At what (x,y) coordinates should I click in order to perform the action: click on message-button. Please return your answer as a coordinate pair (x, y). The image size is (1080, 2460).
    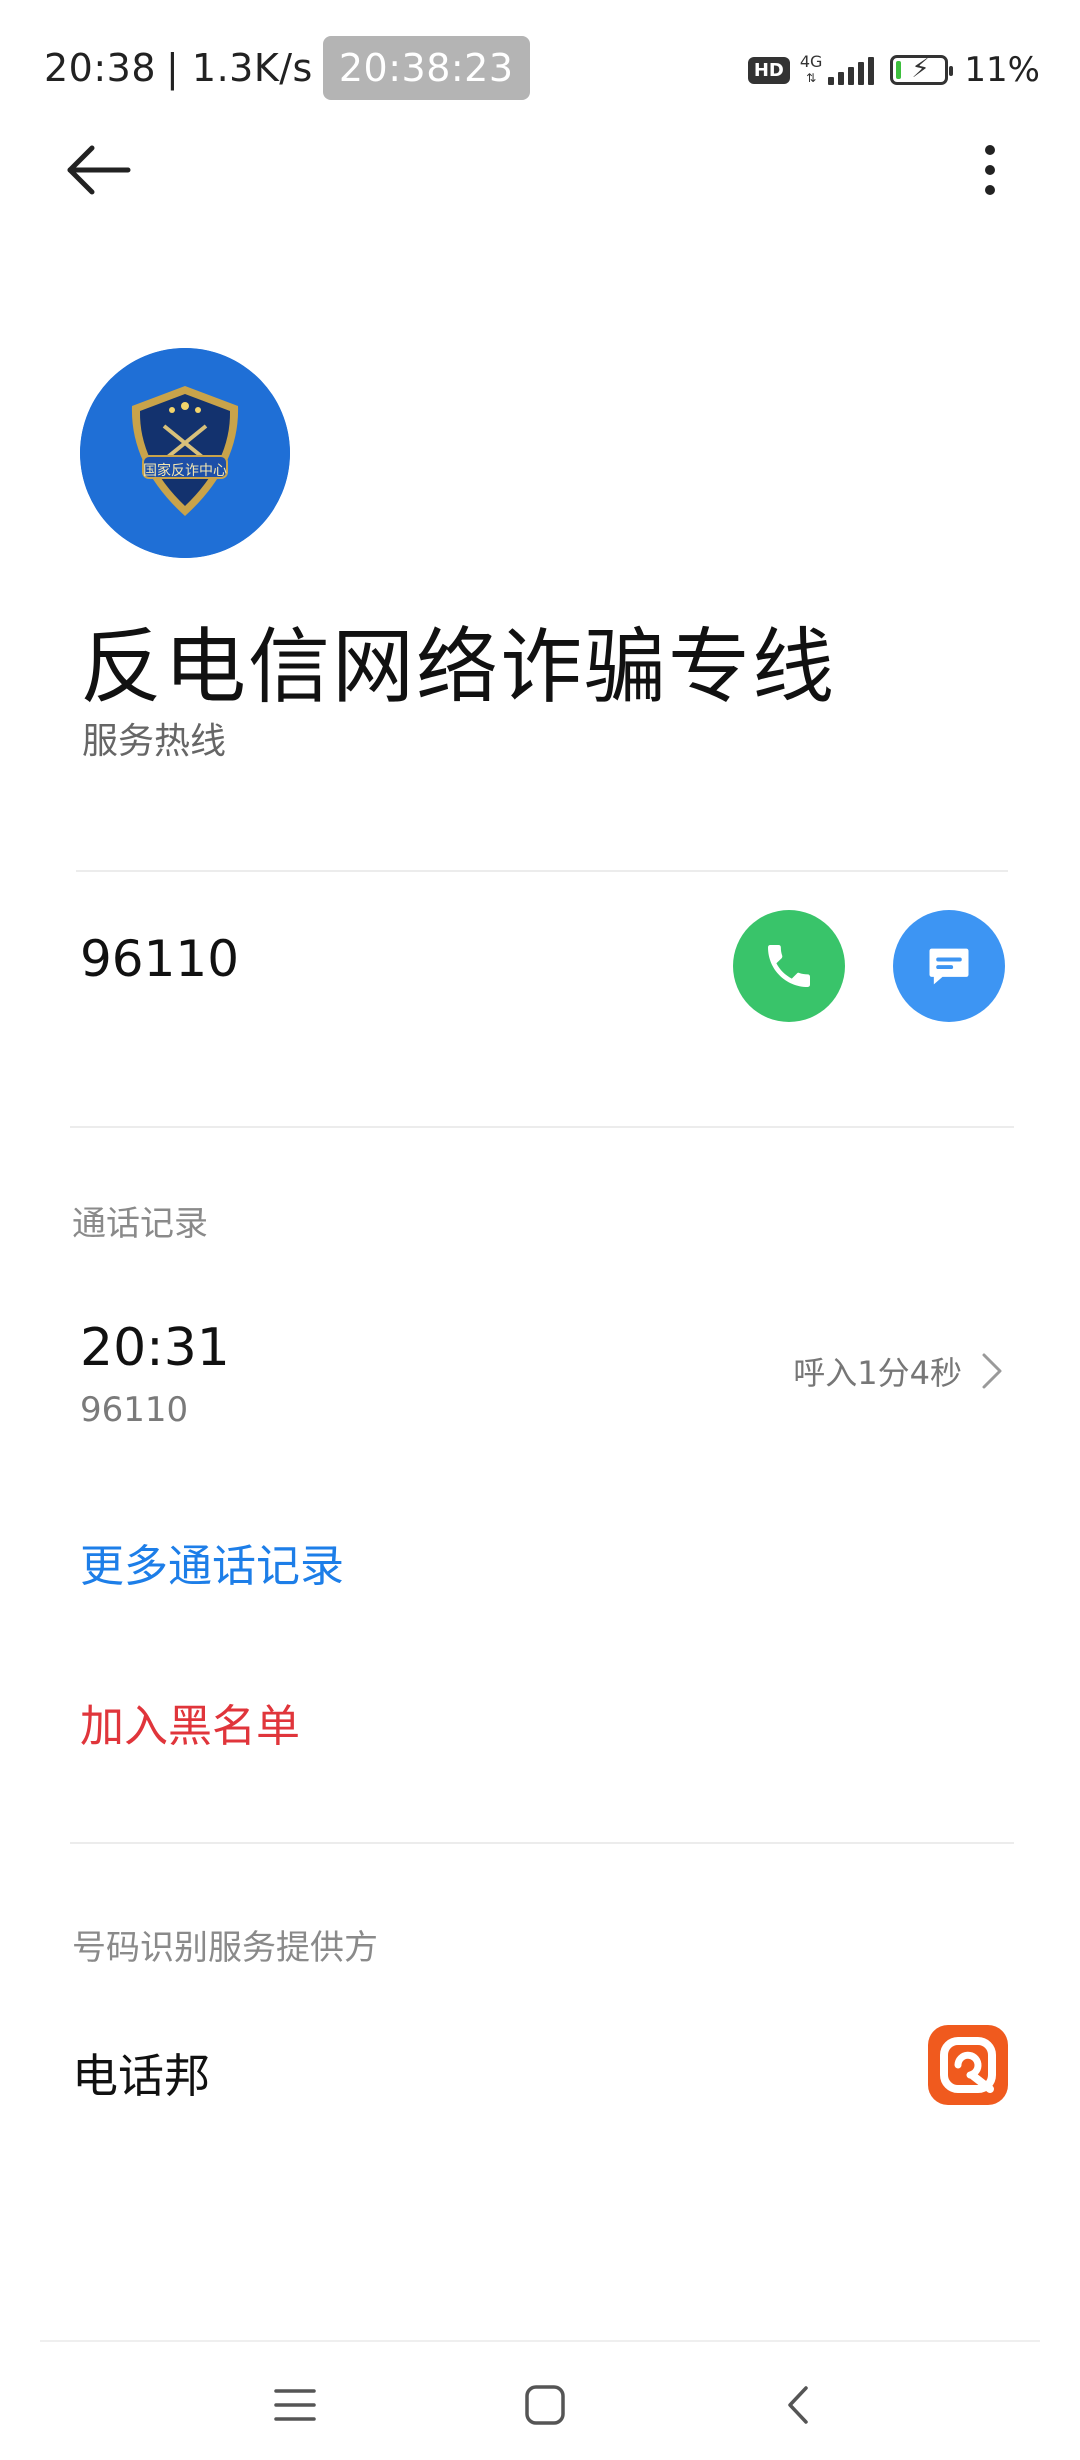
    Looking at the image, I should click on (949, 966).